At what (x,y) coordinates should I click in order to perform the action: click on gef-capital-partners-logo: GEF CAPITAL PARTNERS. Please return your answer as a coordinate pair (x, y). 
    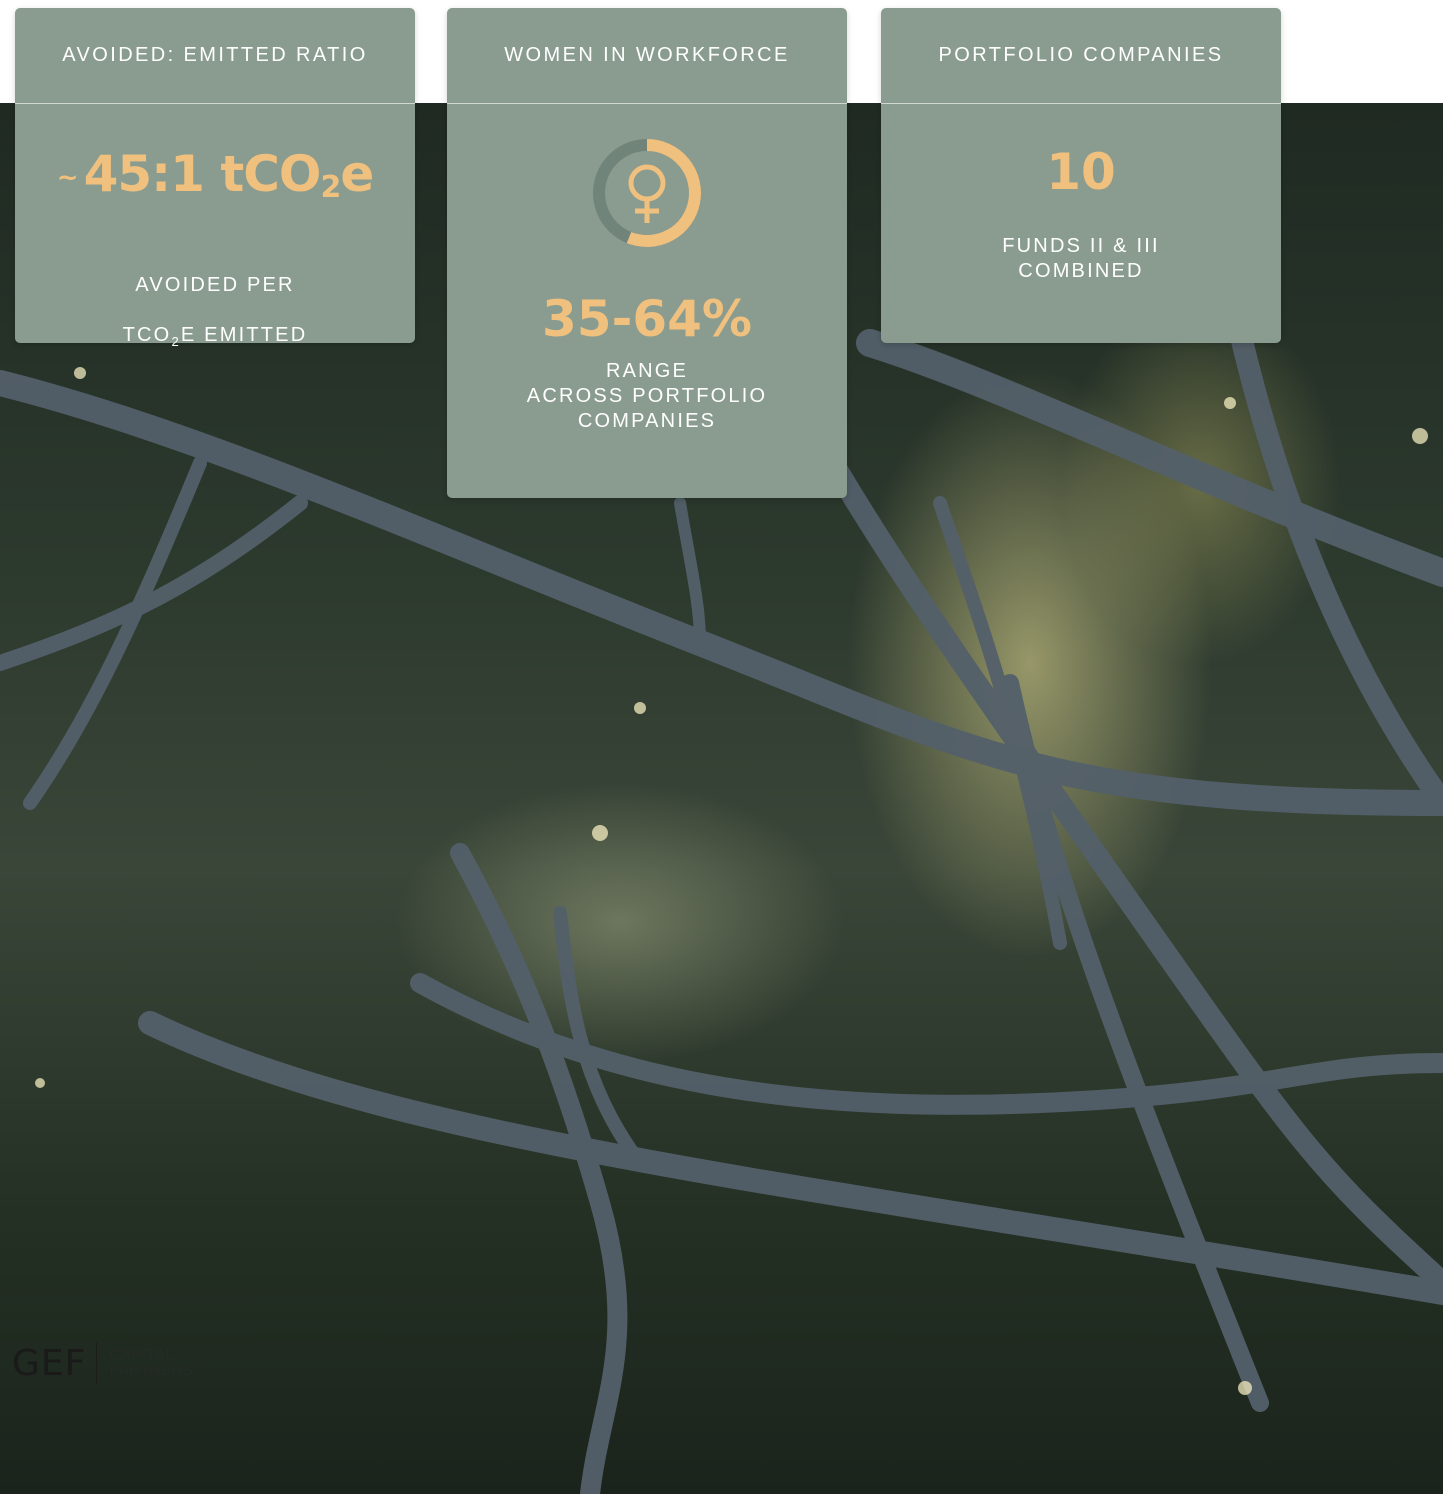
    Looking at the image, I should click on (103, 1363).